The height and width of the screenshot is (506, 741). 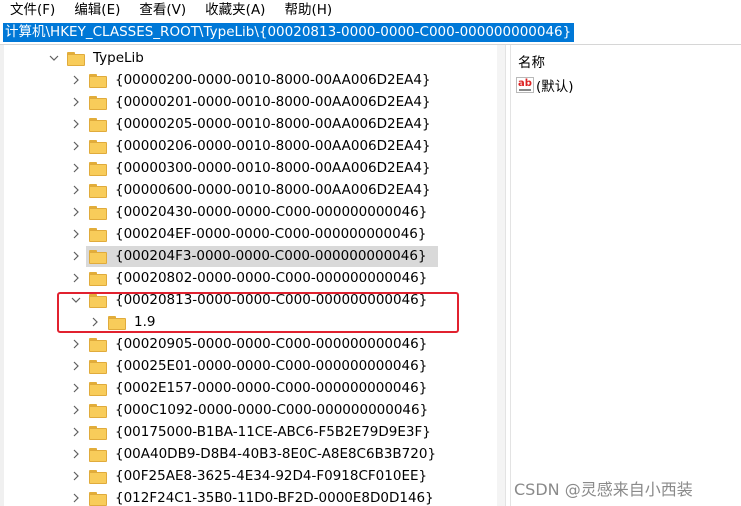 I want to click on tree-item-label: {00175000-B1BA-11CE-ABC6-F5B2E79D9E3F}, so click(x=273, y=432).